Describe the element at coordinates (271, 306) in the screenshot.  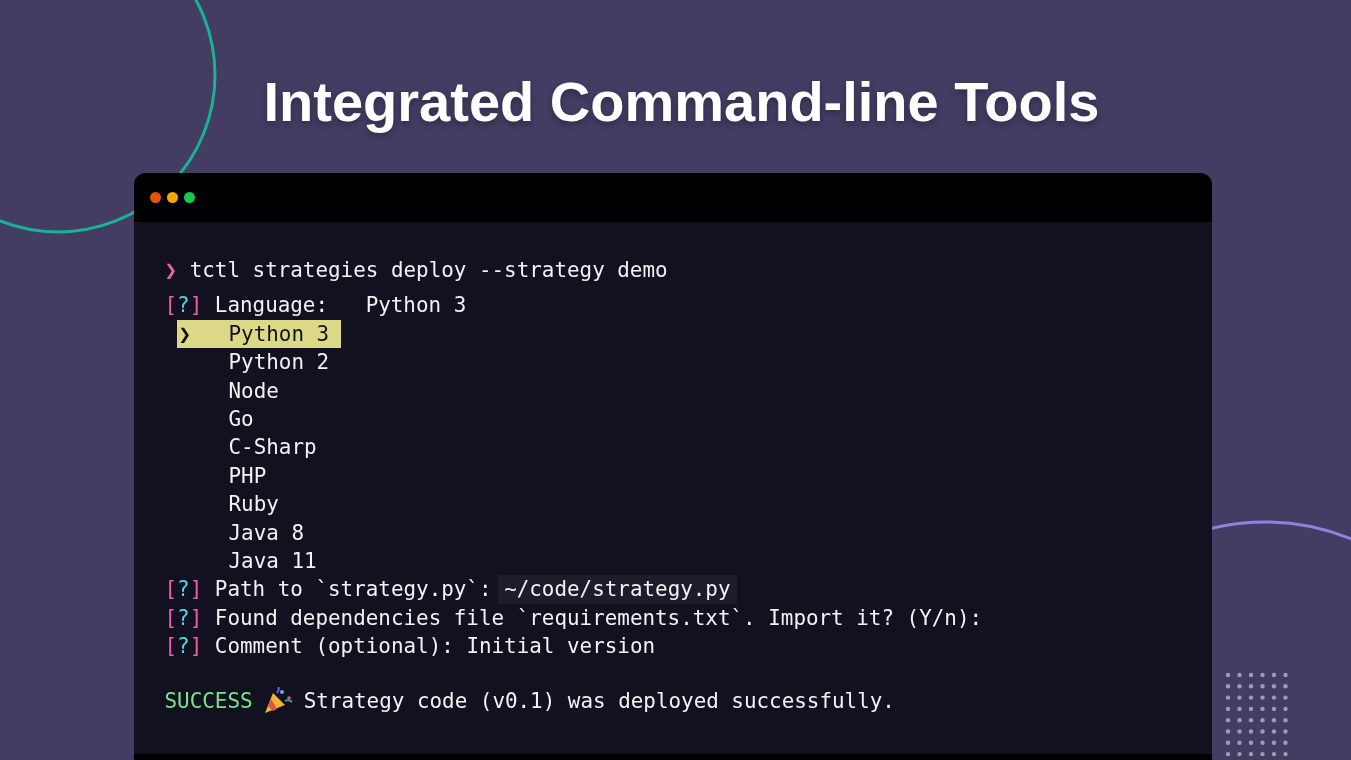
I see `question-label: Language:` at that location.